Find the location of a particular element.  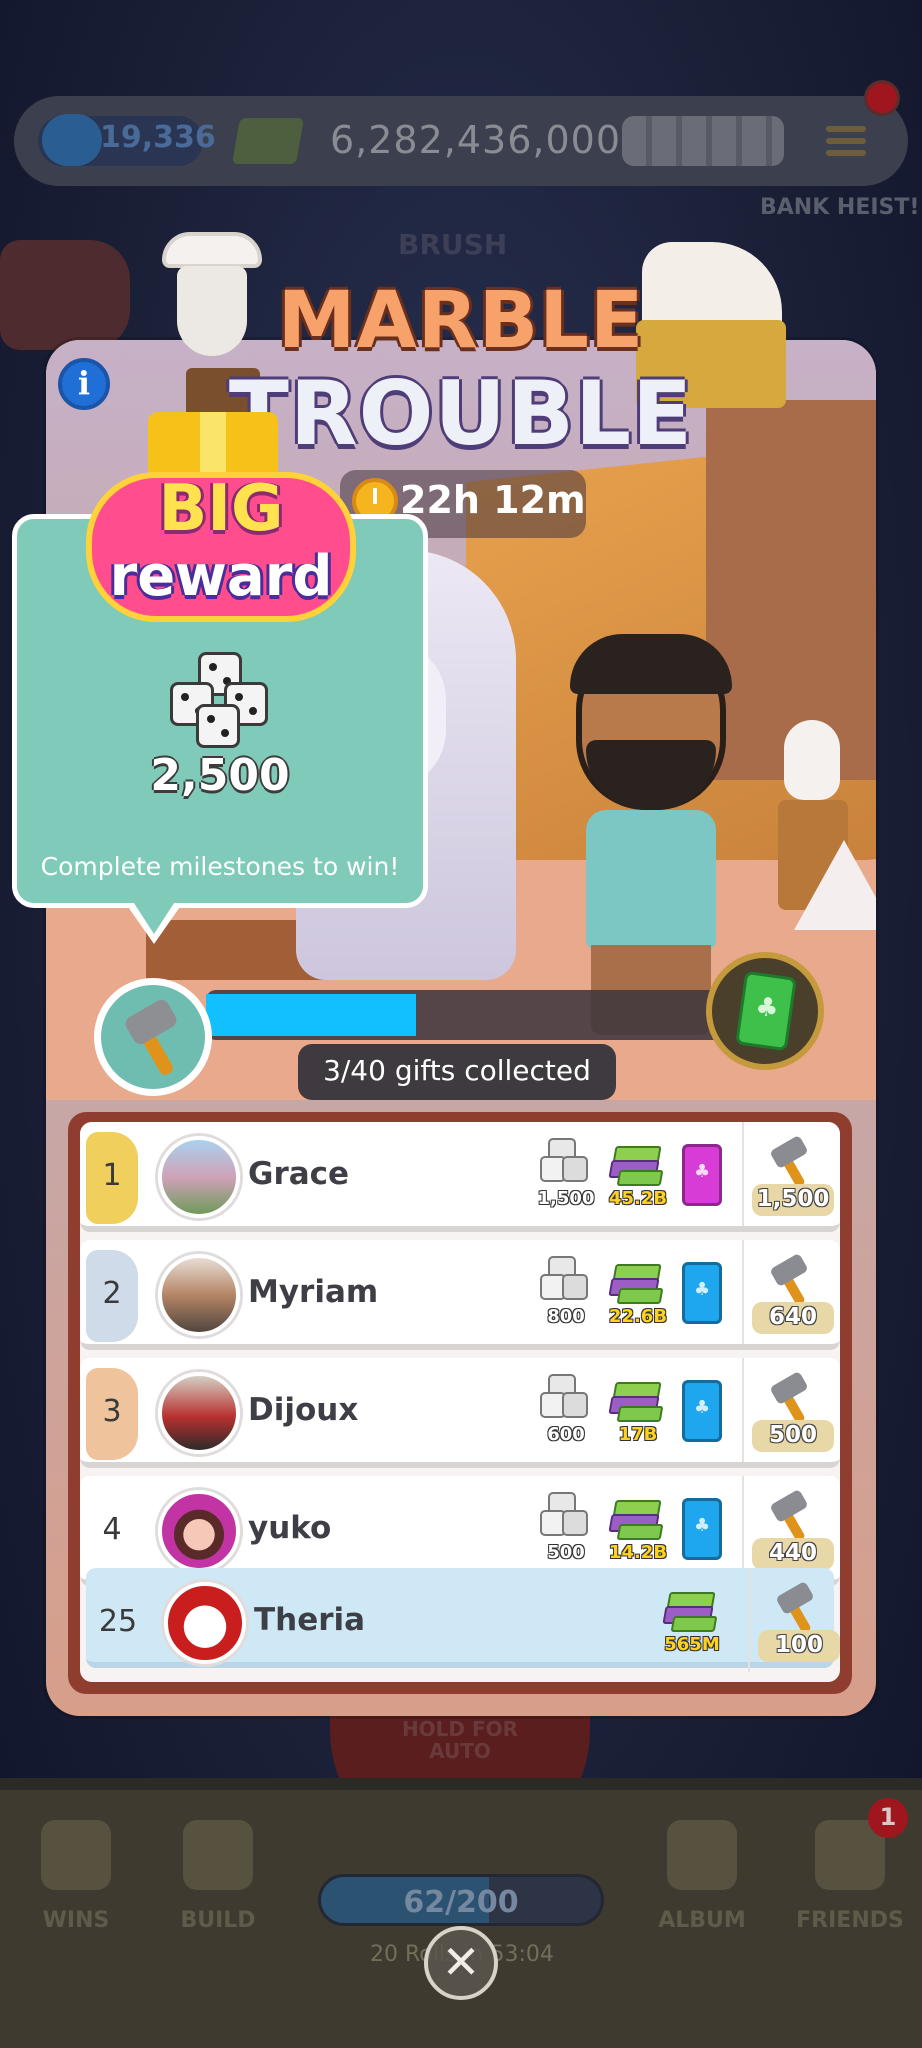

leaderboard-row: 3 Dijoux 17B 600 500 is located at coordinates (460, 1413).